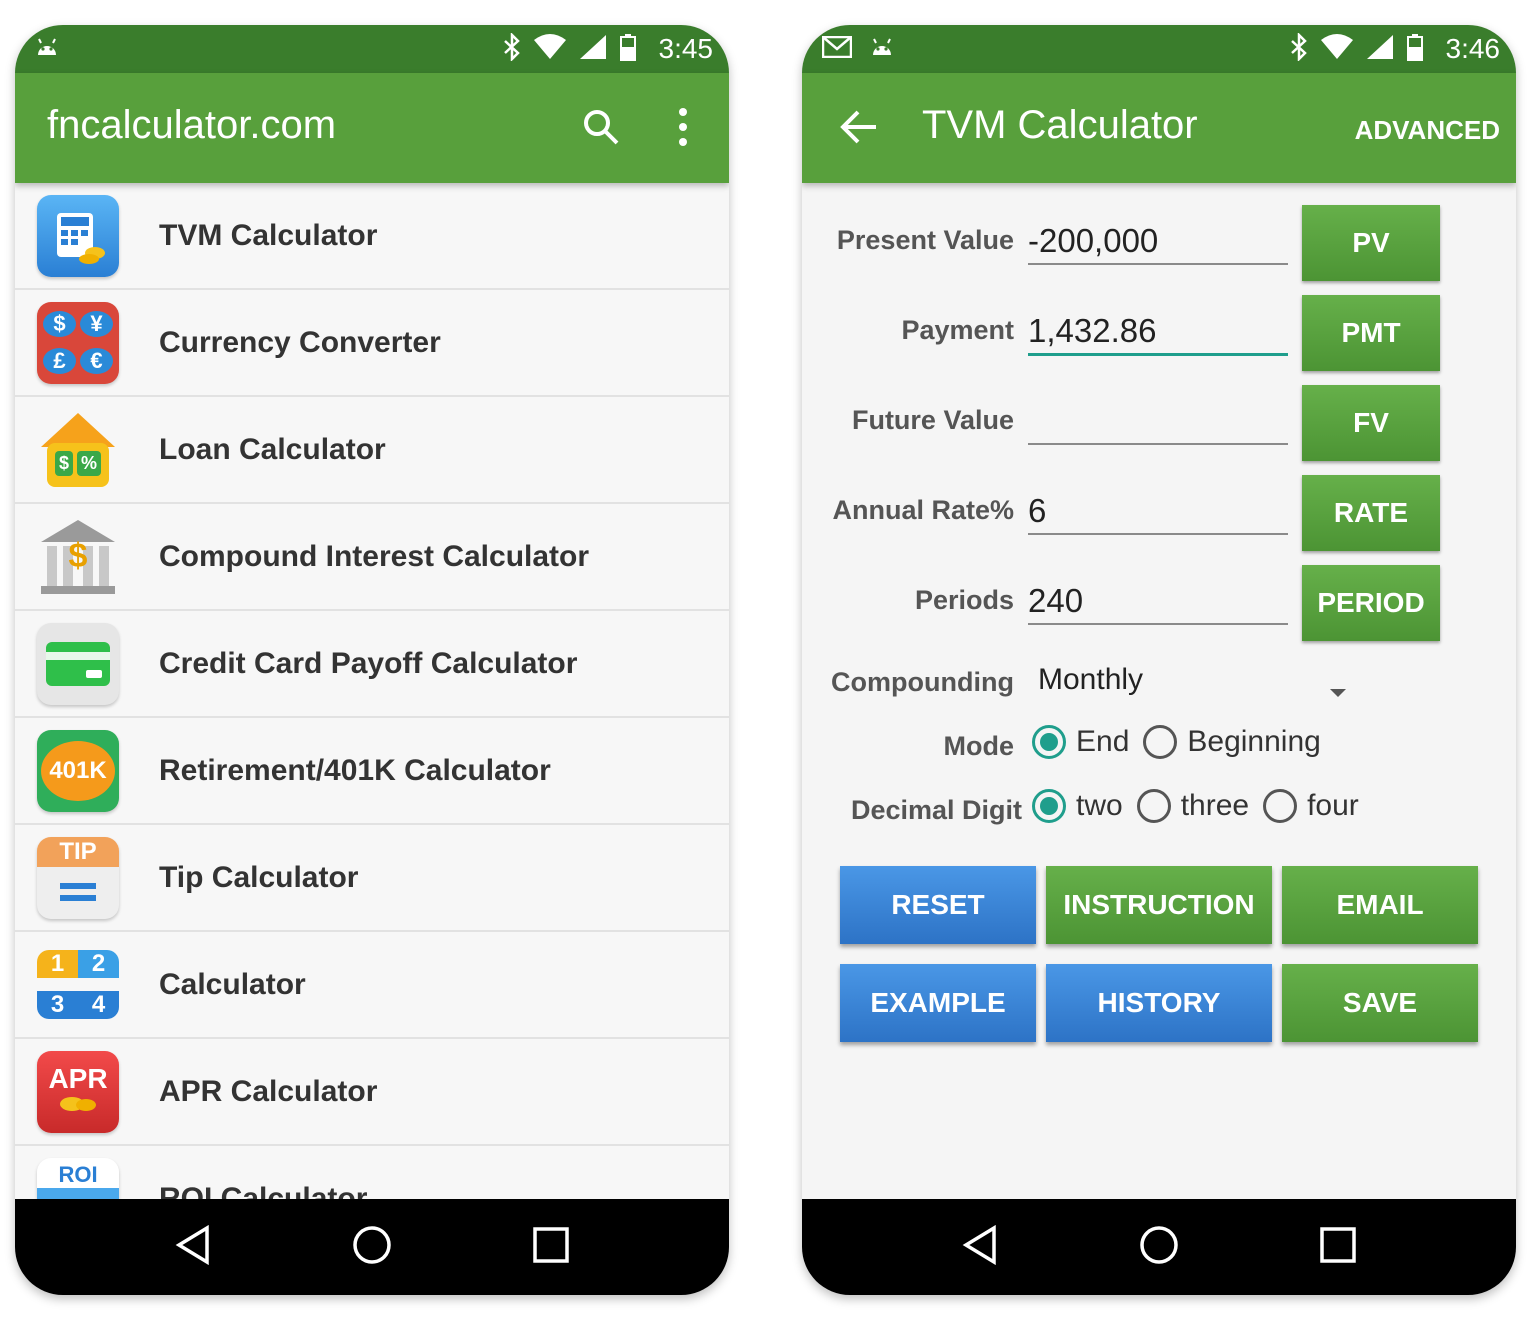 The width and height of the screenshot is (1536, 1330). I want to click on mode-end-radio, so click(1049, 742).